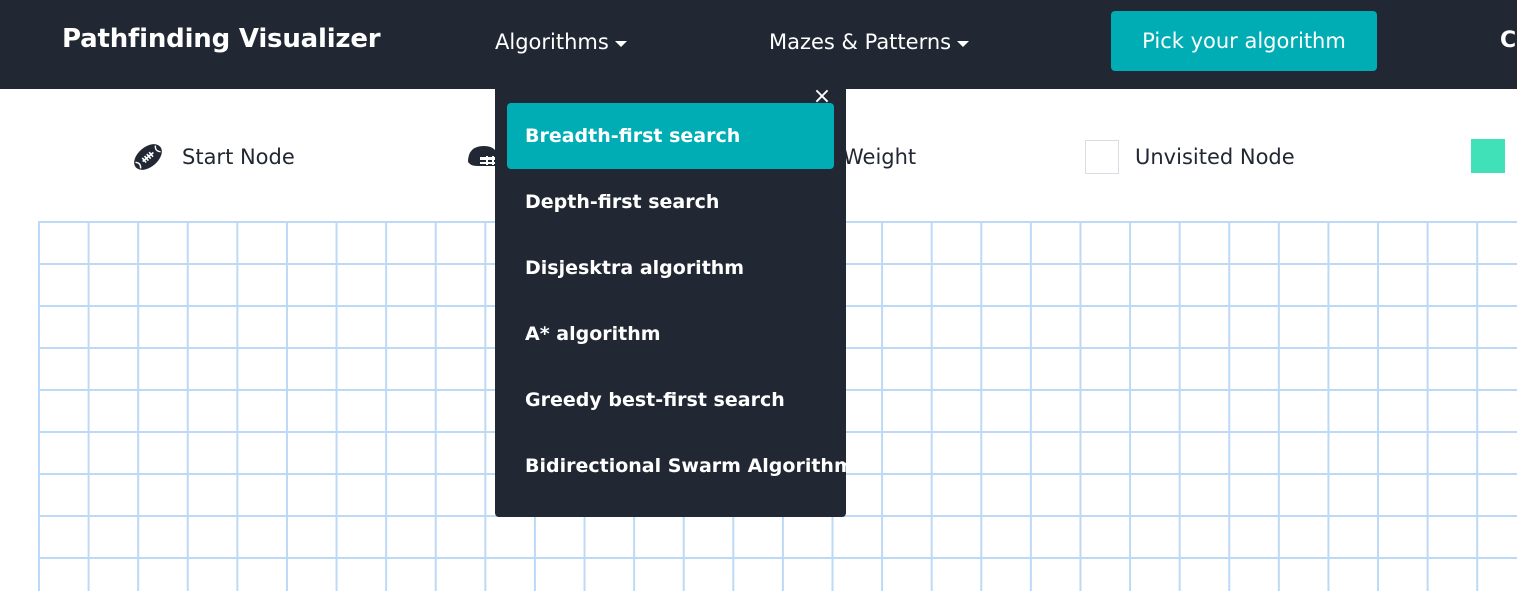 The image size is (1517, 591). What do you see at coordinates (670, 268) in the screenshot?
I see `dropdown-item-dijkstra: Disjesktra algorithm` at bounding box center [670, 268].